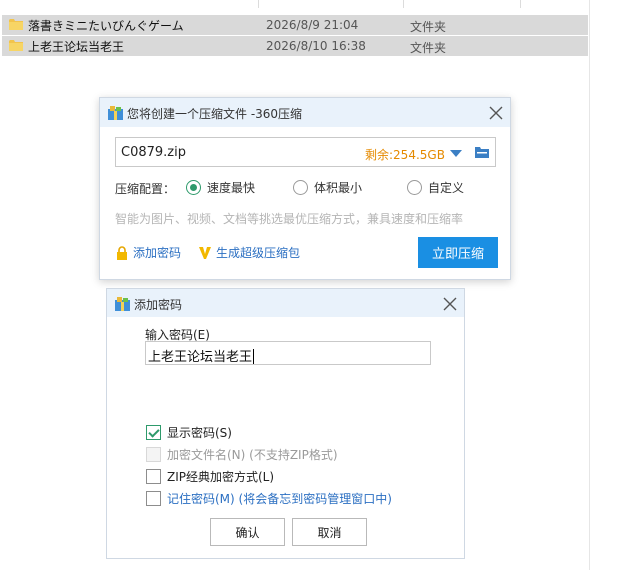  Describe the element at coordinates (145, 189) in the screenshot. I see `compress-config-label: 压缩配置：` at that location.